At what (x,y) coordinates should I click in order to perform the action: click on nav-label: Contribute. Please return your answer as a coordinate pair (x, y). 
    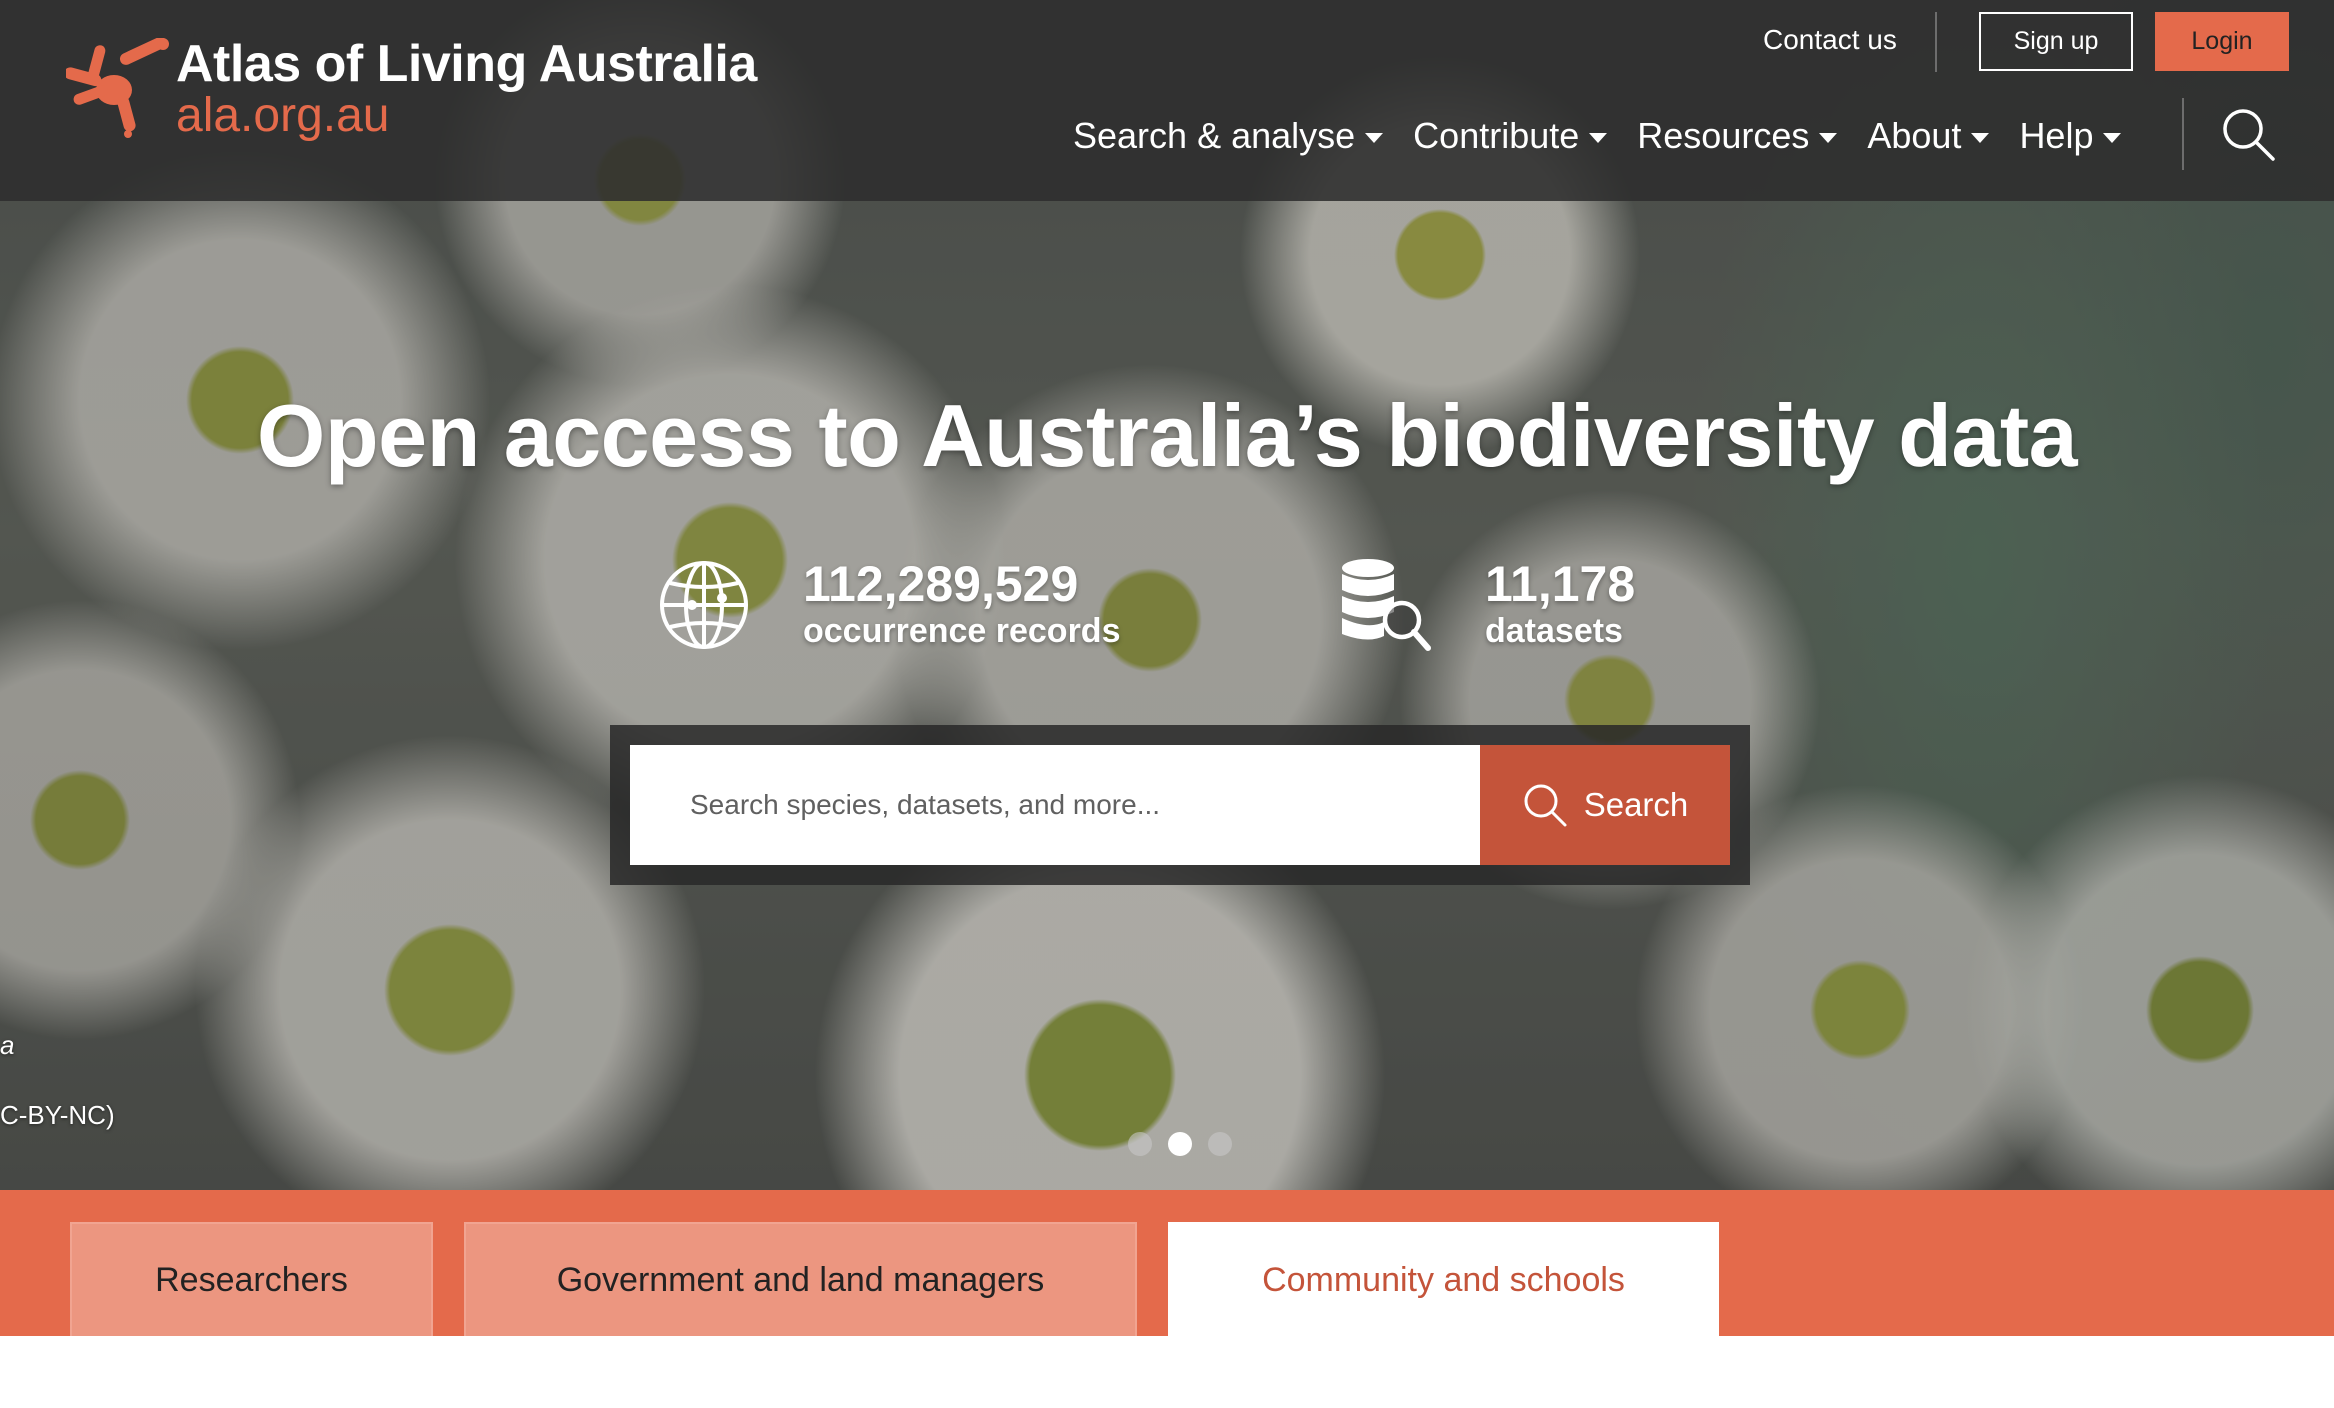
    Looking at the image, I should click on (1496, 135).